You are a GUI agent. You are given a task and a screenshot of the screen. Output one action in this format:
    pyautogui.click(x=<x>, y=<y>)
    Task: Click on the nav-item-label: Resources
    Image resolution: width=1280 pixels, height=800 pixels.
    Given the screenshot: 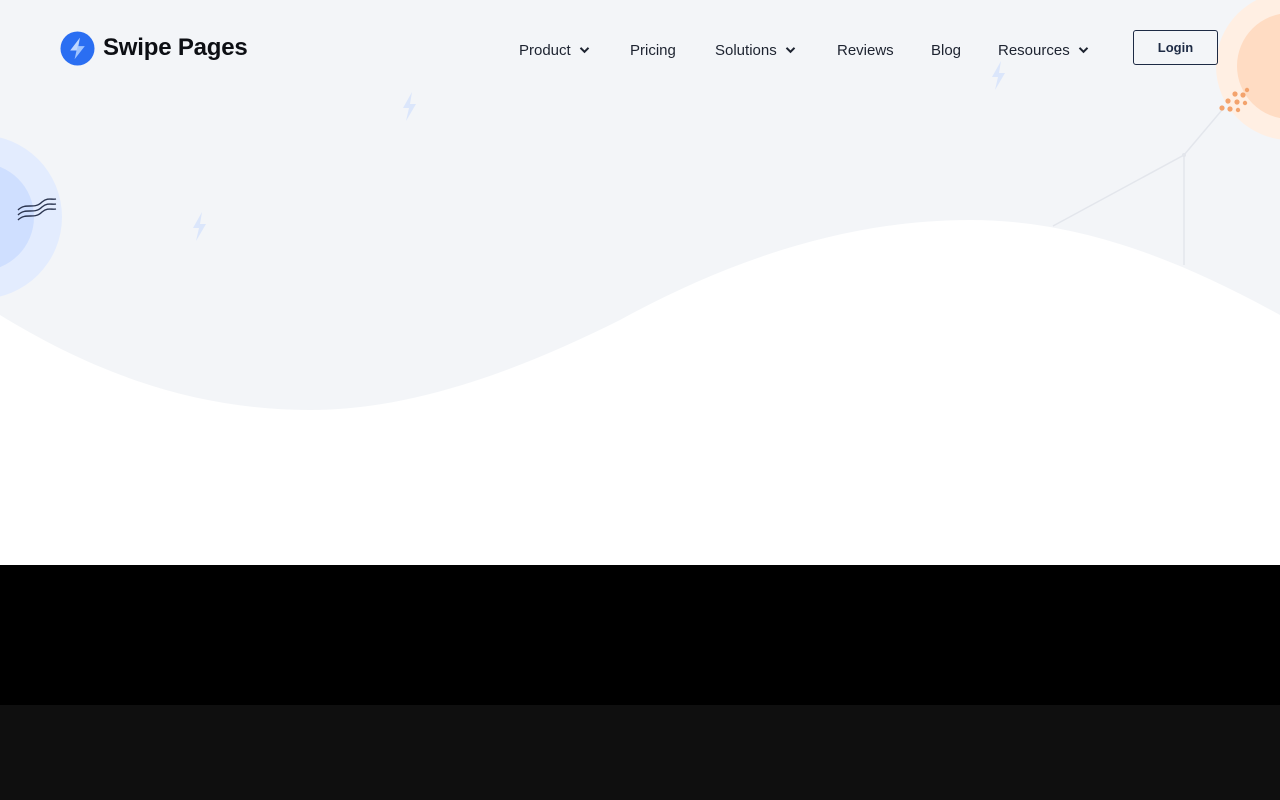 What is the action you would take?
    pyautogui.click(x=1034, y=50)
    